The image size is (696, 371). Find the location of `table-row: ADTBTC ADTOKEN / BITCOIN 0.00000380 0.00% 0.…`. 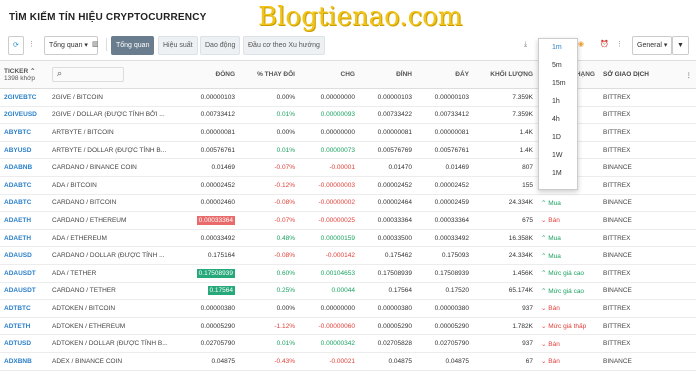

table-row: ADTBTC ADTOKEN / BITCOIN 0.00000380 0.00% 0.… is located at coordinates (348, 308).